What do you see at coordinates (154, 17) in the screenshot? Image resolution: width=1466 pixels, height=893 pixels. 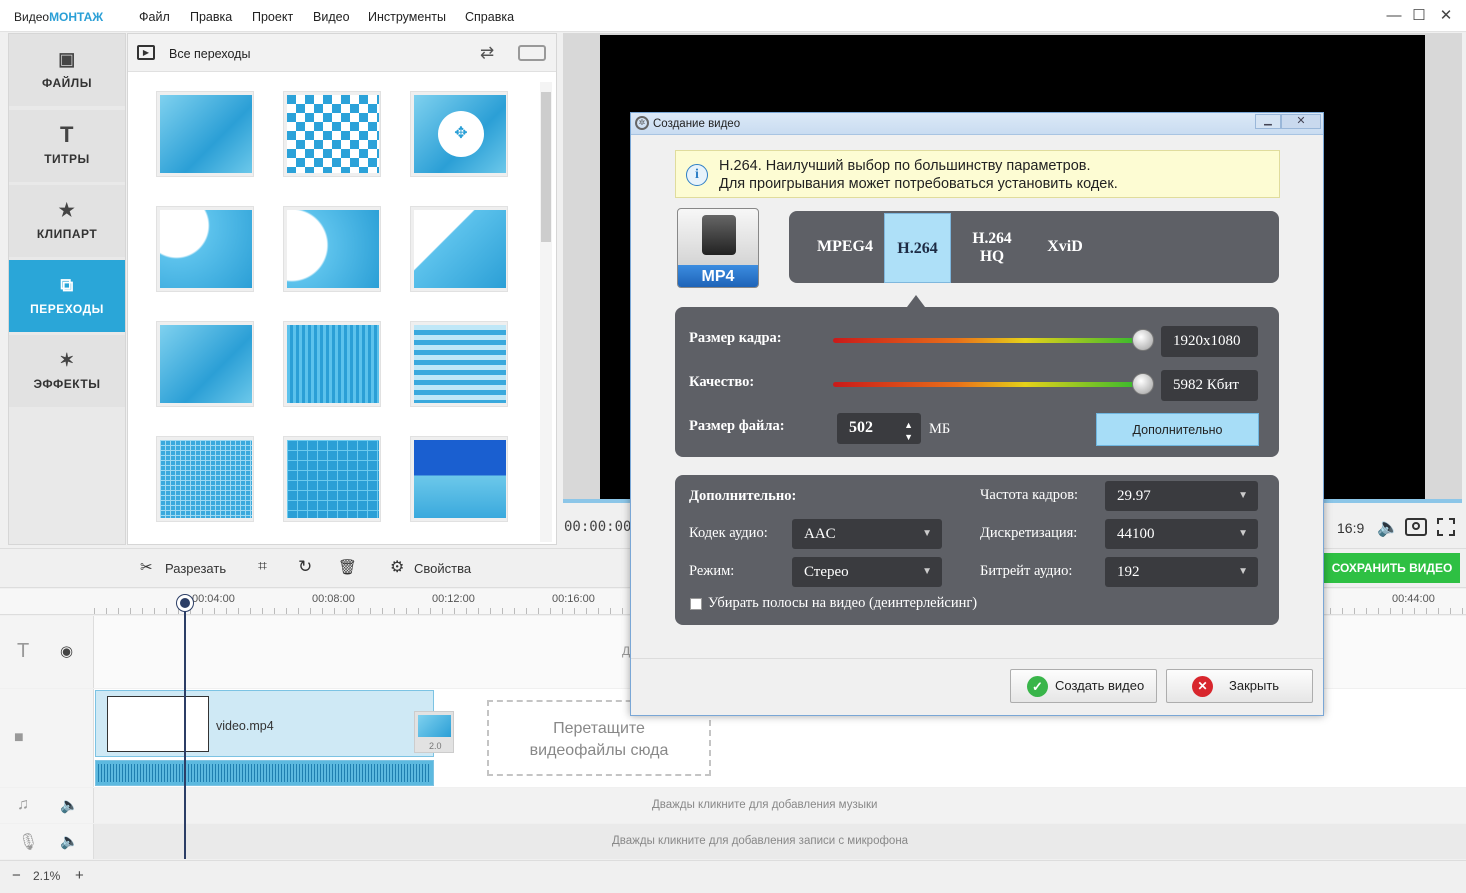 I see `menu-file: Файл` at bounding box center [154, 17].